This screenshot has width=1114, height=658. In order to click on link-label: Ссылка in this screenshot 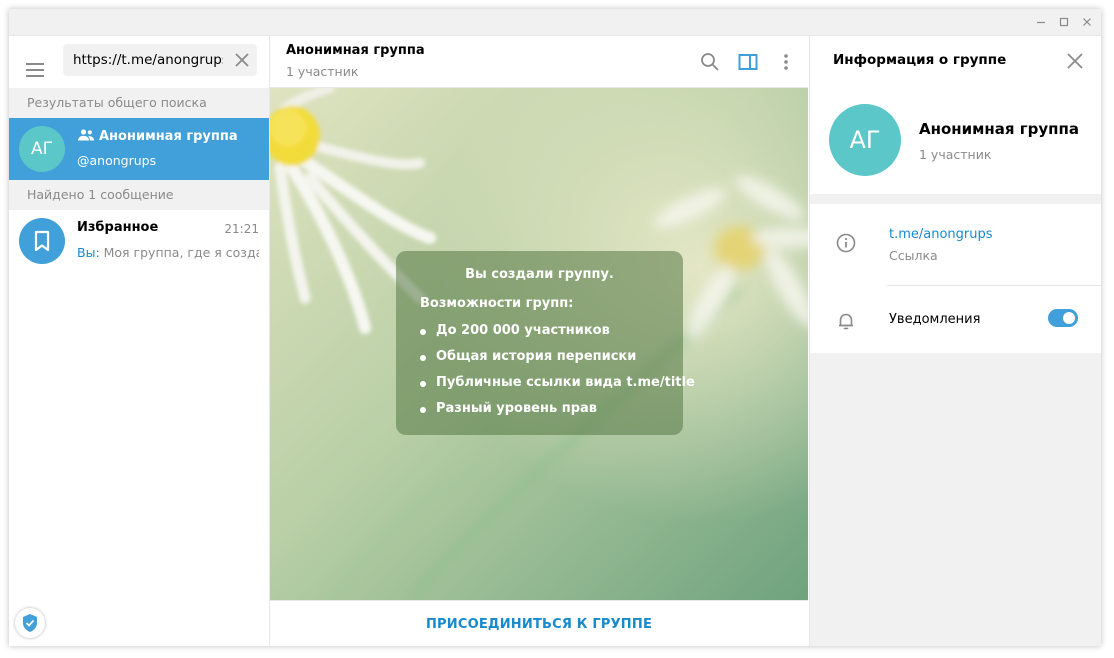, I will do `click(913, 255)`.